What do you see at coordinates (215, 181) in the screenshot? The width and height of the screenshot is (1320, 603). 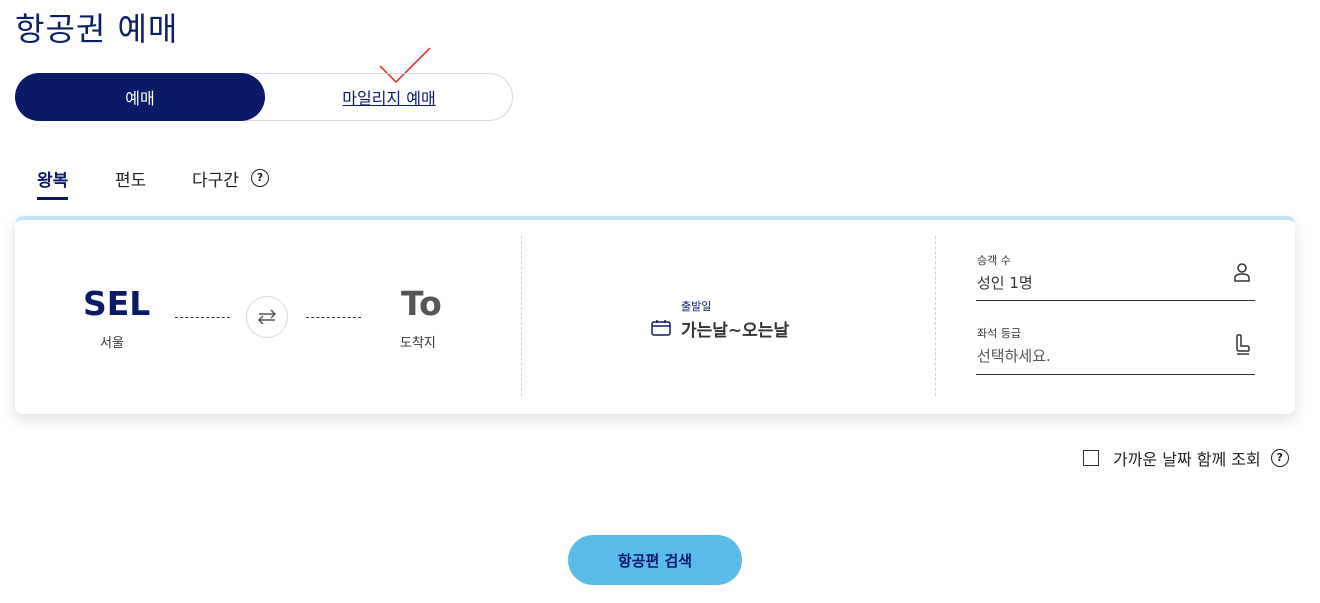 I see `tab-multi-city: 다구간` at bounding box center [215, 181].